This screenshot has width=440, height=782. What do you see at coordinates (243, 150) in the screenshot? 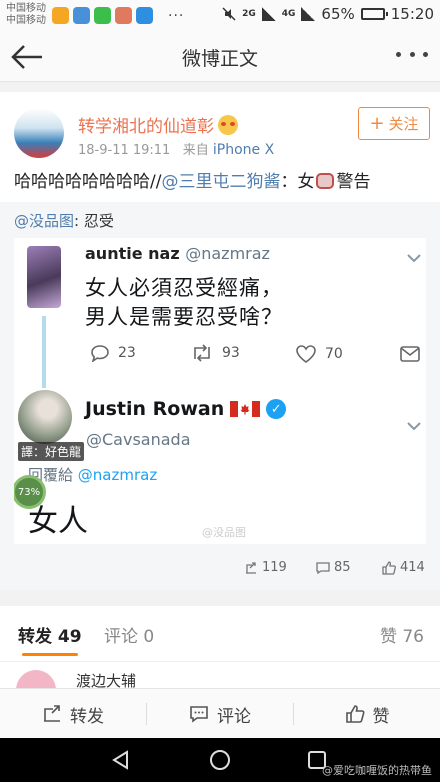
I see `post-source: iPhone X` at bounding box center [243, 150].